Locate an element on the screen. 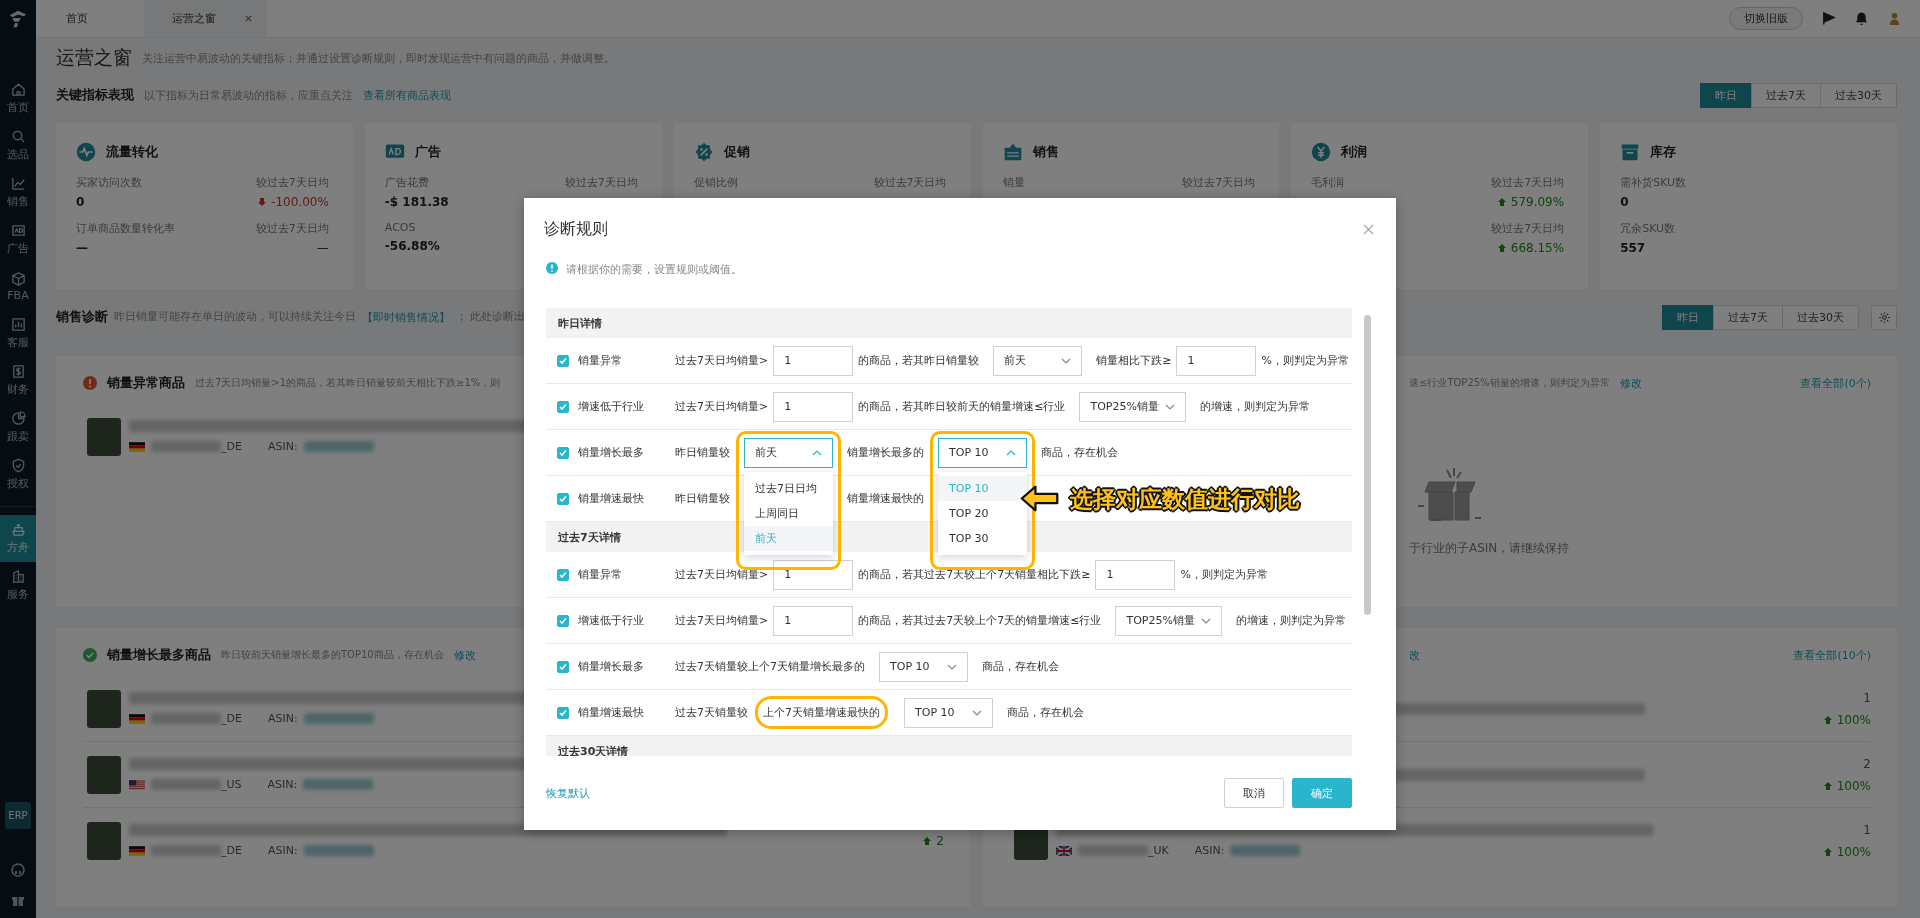 This screenshot has width=1920, height=918. sidebar-item: 销售 is located at coordinates (18, 192).